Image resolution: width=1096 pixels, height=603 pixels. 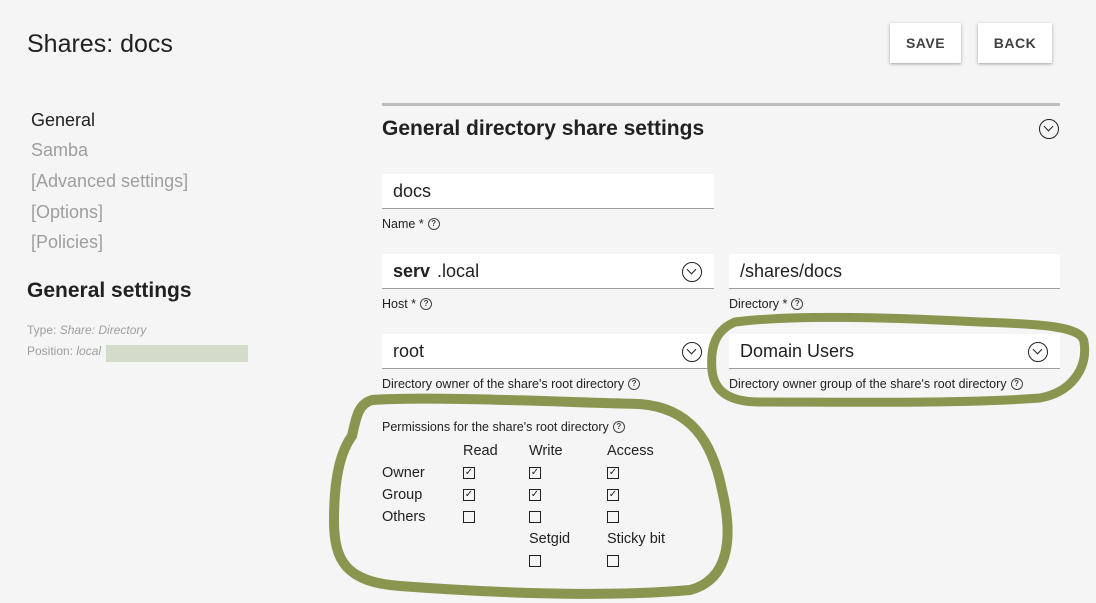 What do you see at coordinates (407, 304) in the screenshot?
I see `host-label: Host * ?` at bounding box center [407, 304].